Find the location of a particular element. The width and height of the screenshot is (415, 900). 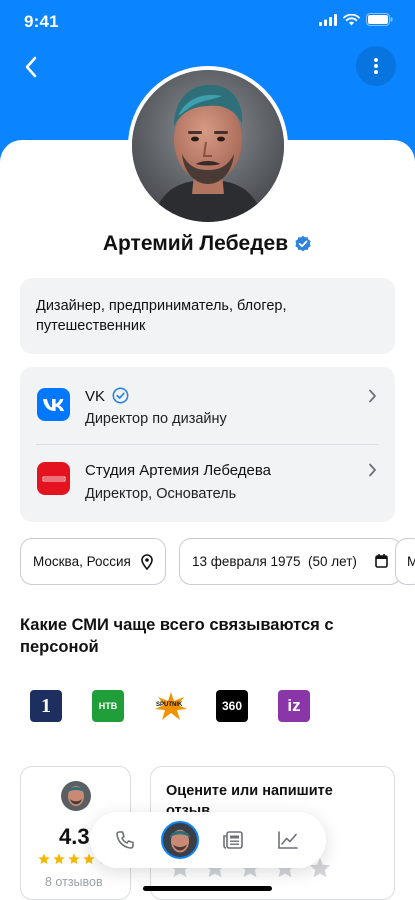

location-chip: Москва, Россия is located at coordinates (93, 561).